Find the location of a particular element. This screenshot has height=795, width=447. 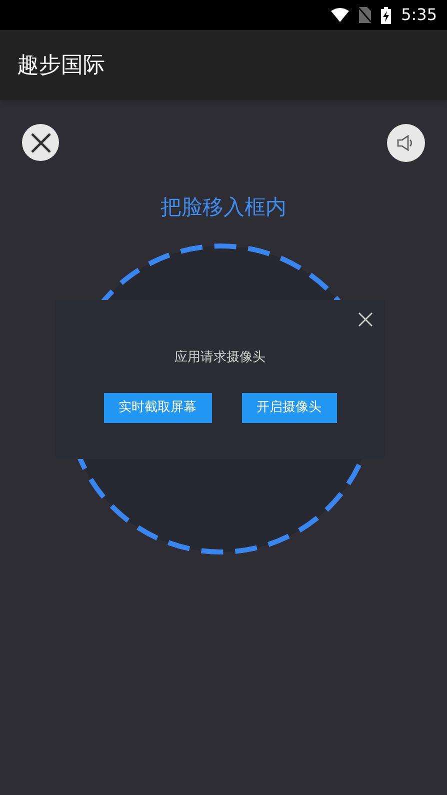

wifi-icon is located at coordinates (340, 15).